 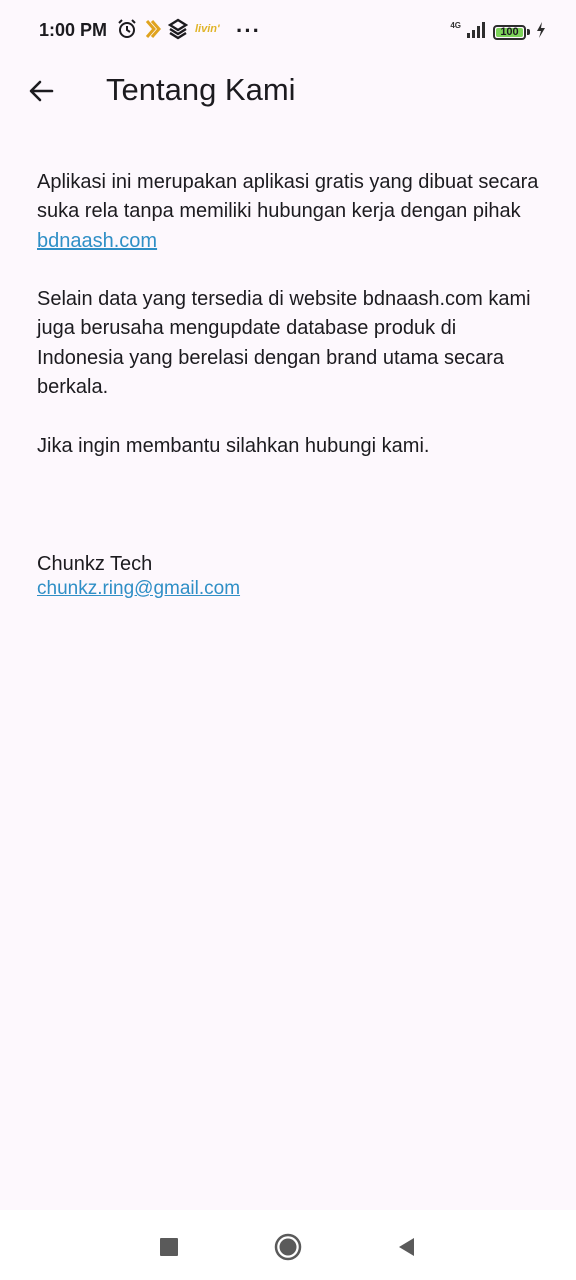 I want to click on app-notification-icon: livin', so click(x=209, y=31).